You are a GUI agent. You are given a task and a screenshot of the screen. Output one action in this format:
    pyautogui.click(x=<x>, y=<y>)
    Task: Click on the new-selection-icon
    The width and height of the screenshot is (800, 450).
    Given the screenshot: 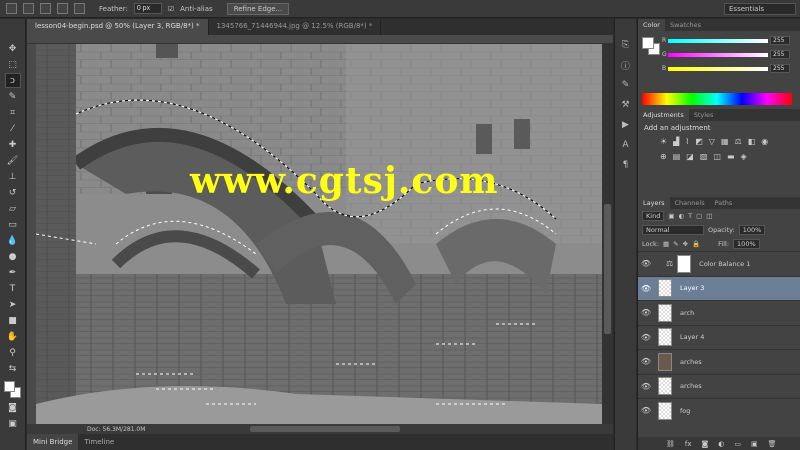 What is the action you would take?
    pyautogui.click(x=28, y=8)
    